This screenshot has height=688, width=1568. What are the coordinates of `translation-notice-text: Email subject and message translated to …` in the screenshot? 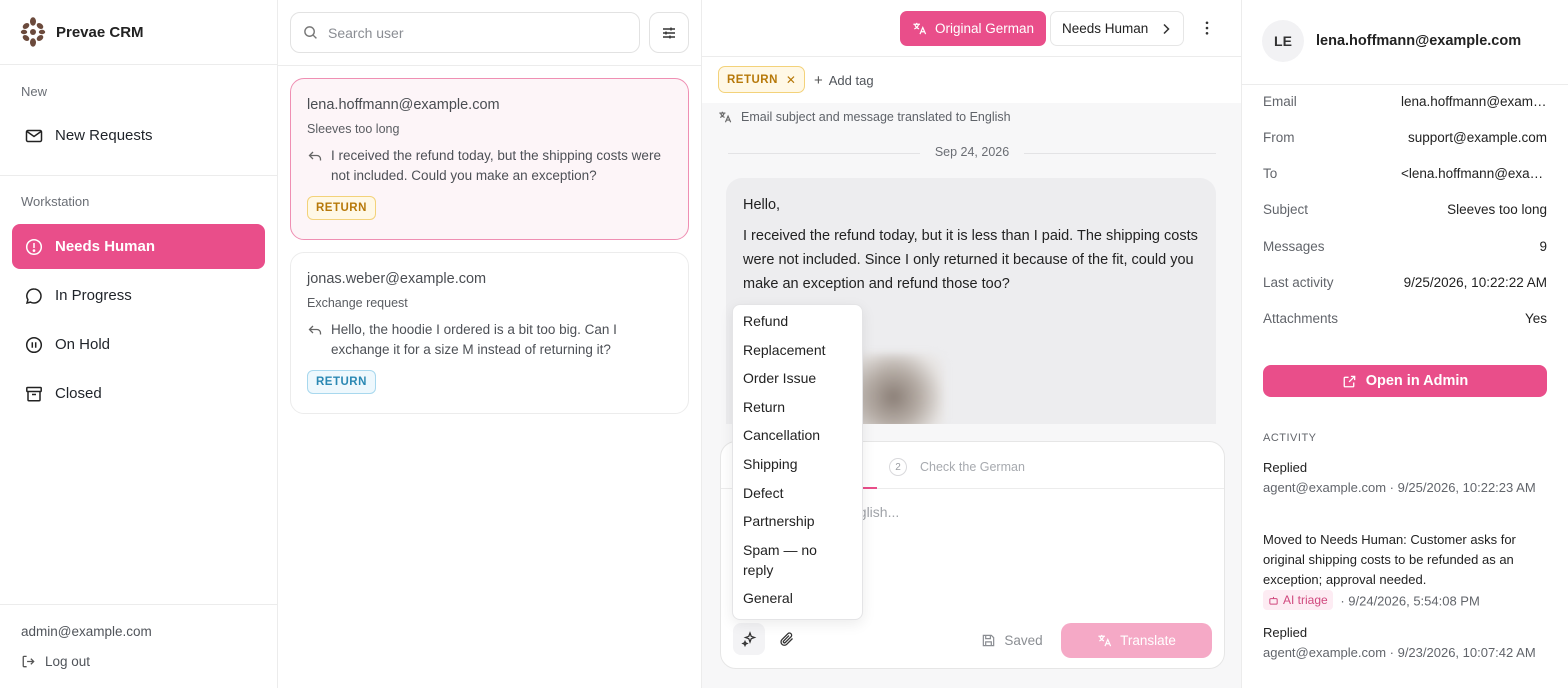 It's located at (876, 117).